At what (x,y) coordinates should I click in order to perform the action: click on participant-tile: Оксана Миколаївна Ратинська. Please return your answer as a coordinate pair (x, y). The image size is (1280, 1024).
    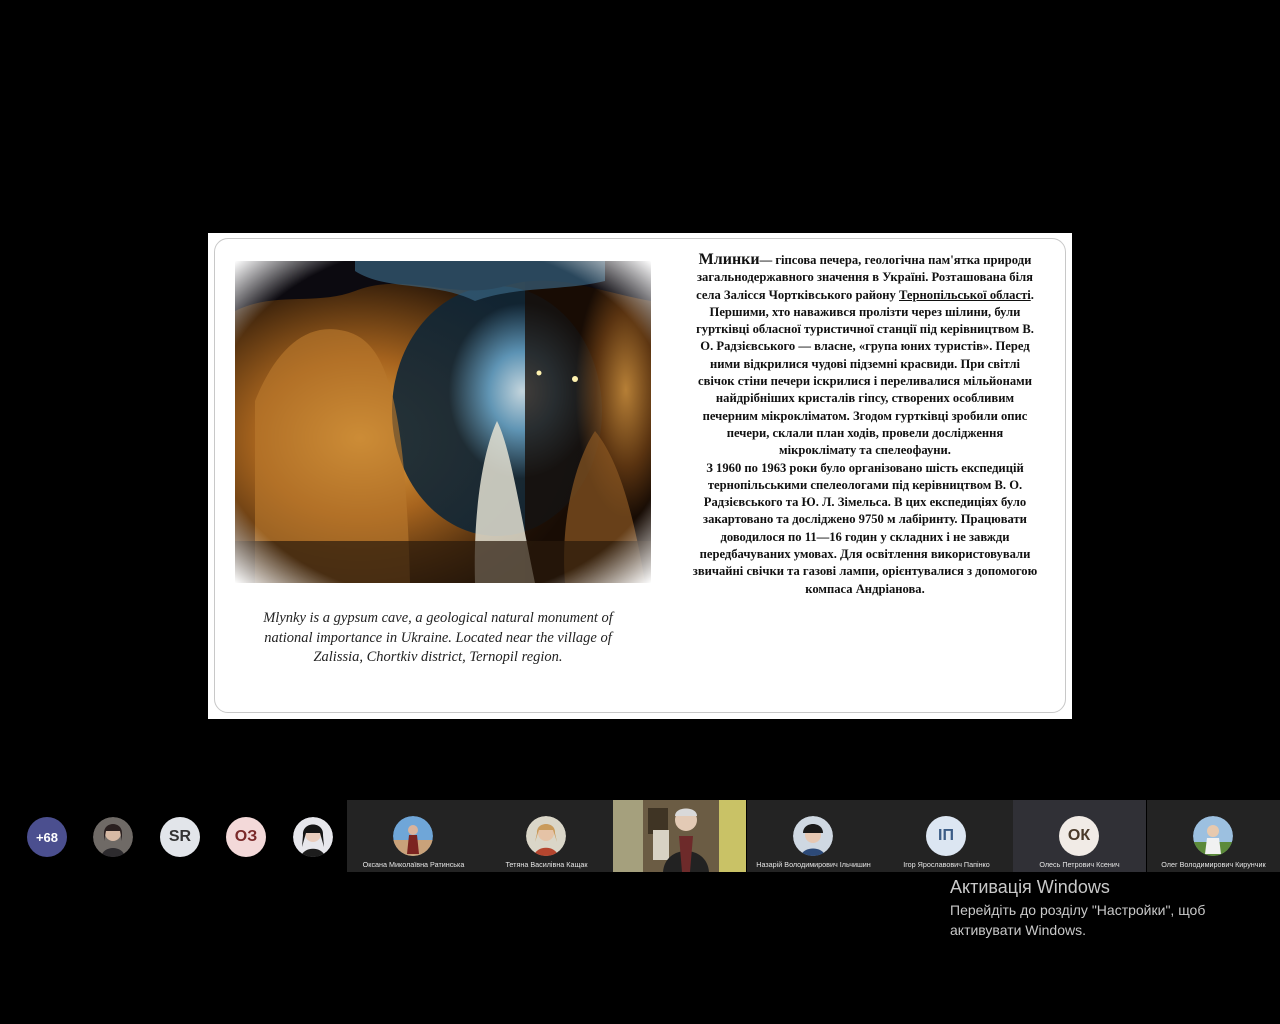
    Looking at the image, I should click on (413, 836).